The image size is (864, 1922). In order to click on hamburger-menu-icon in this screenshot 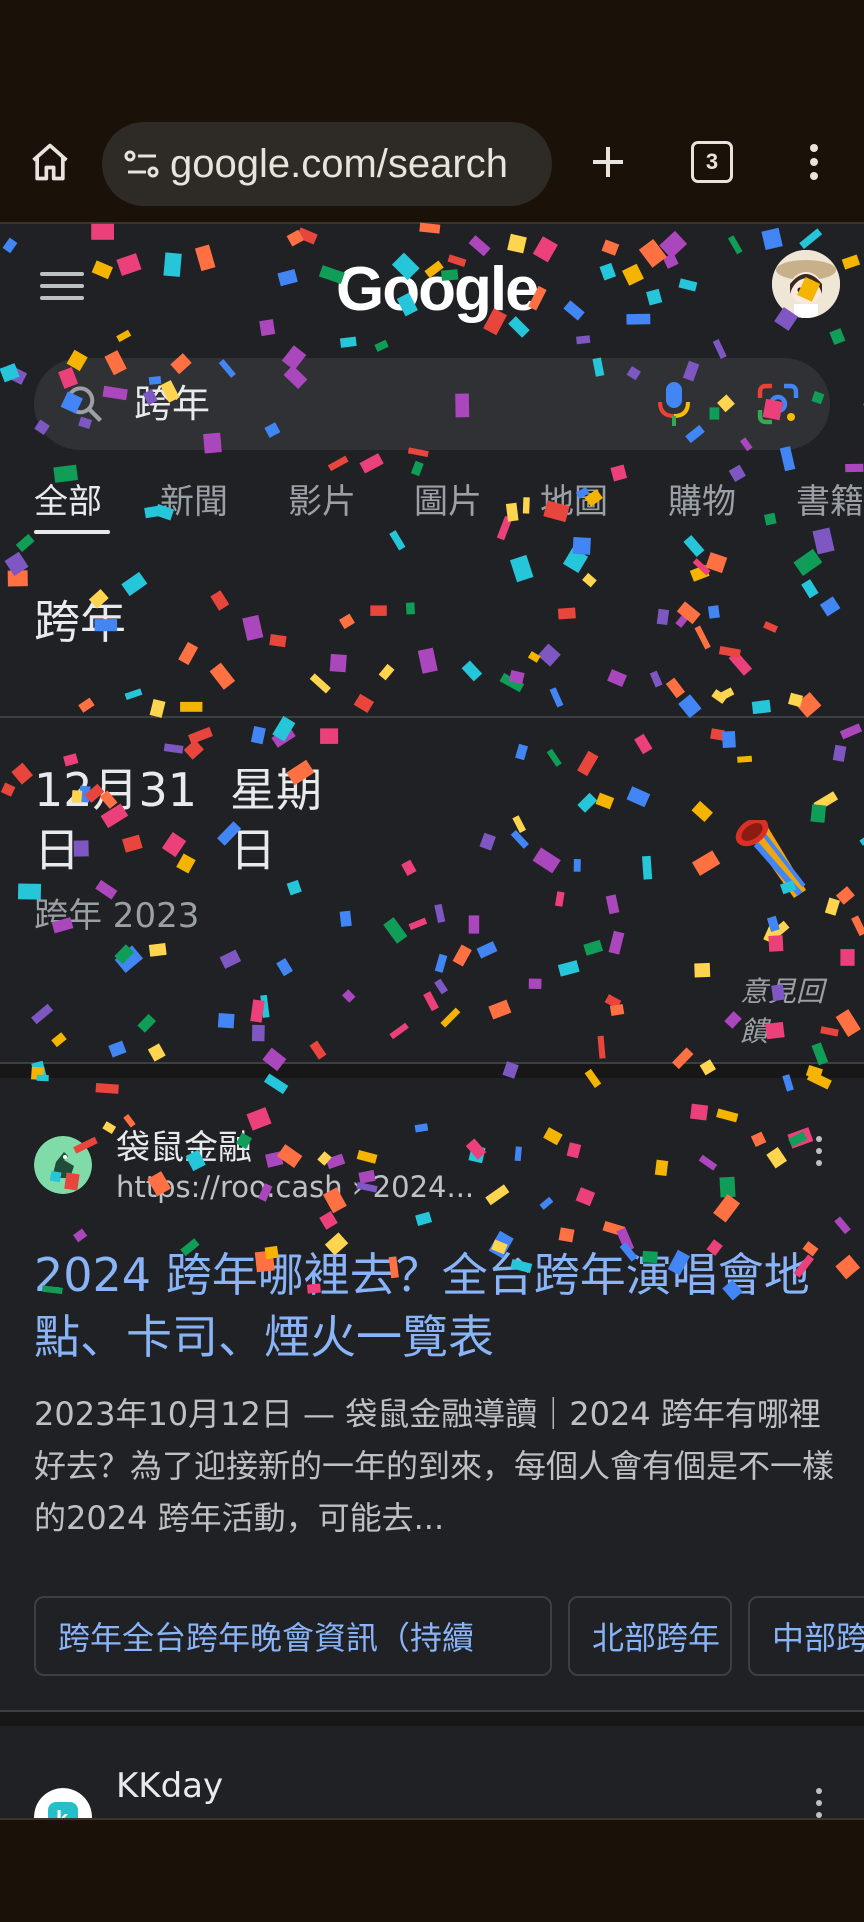, I will do `click(62, 287)`.